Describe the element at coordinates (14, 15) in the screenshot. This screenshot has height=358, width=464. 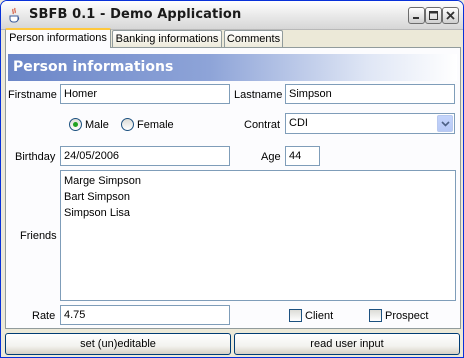
I see `java-cup-icon` at that location.